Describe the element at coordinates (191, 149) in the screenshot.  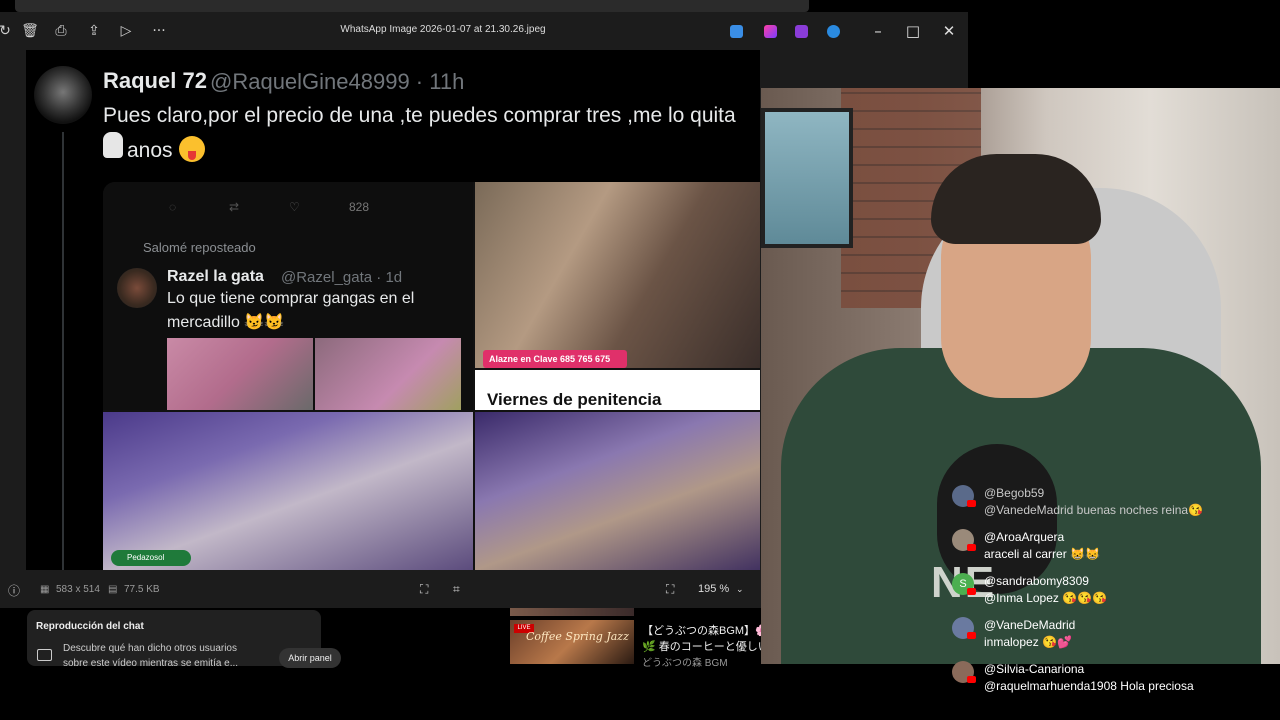
I see `tongue-emoji-icon` at that location.